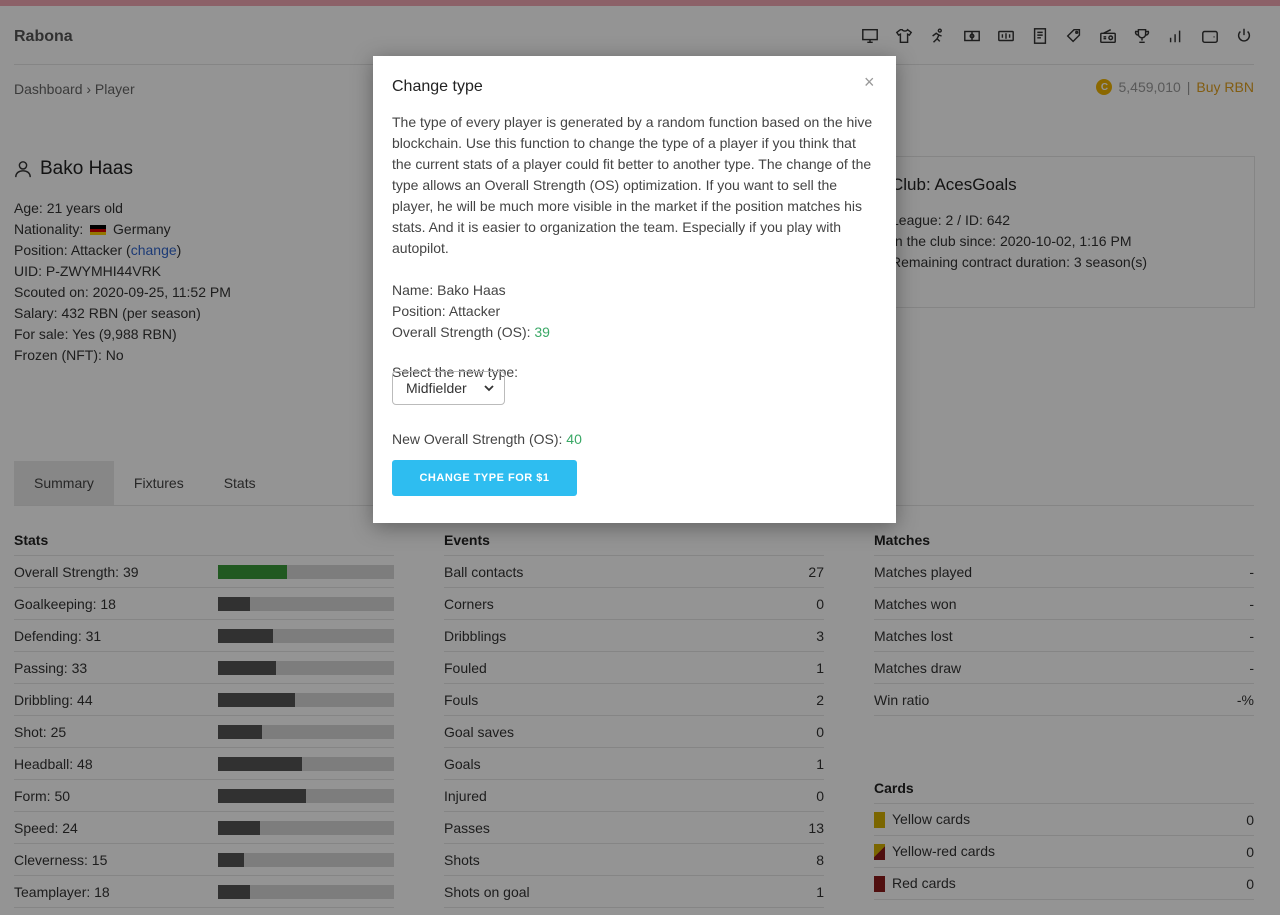  What do you see at coordinates (574, 439) in the screenshot?
I see `modal-new-os-value: 40` at bounding box center [574, 439].